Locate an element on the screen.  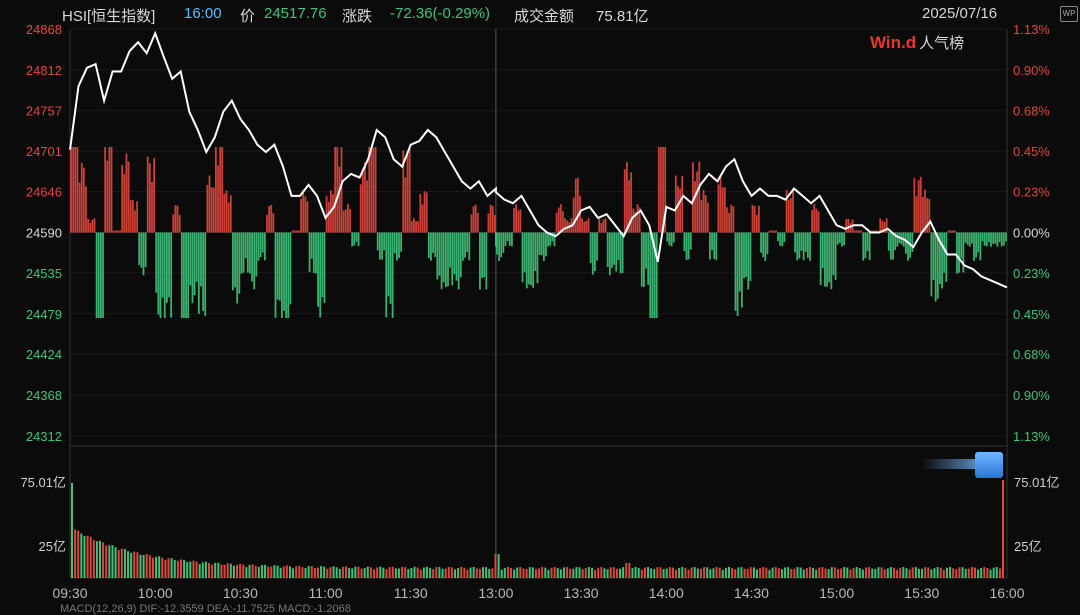
price-tick: 24368 is located at coordinates (44, 395).